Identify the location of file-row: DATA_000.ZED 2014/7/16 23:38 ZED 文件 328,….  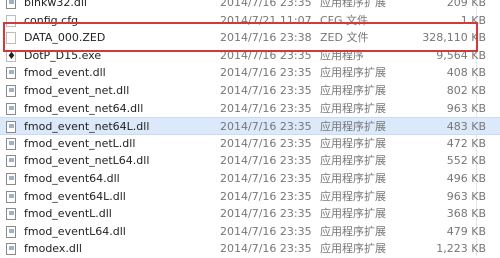
(250, 38).